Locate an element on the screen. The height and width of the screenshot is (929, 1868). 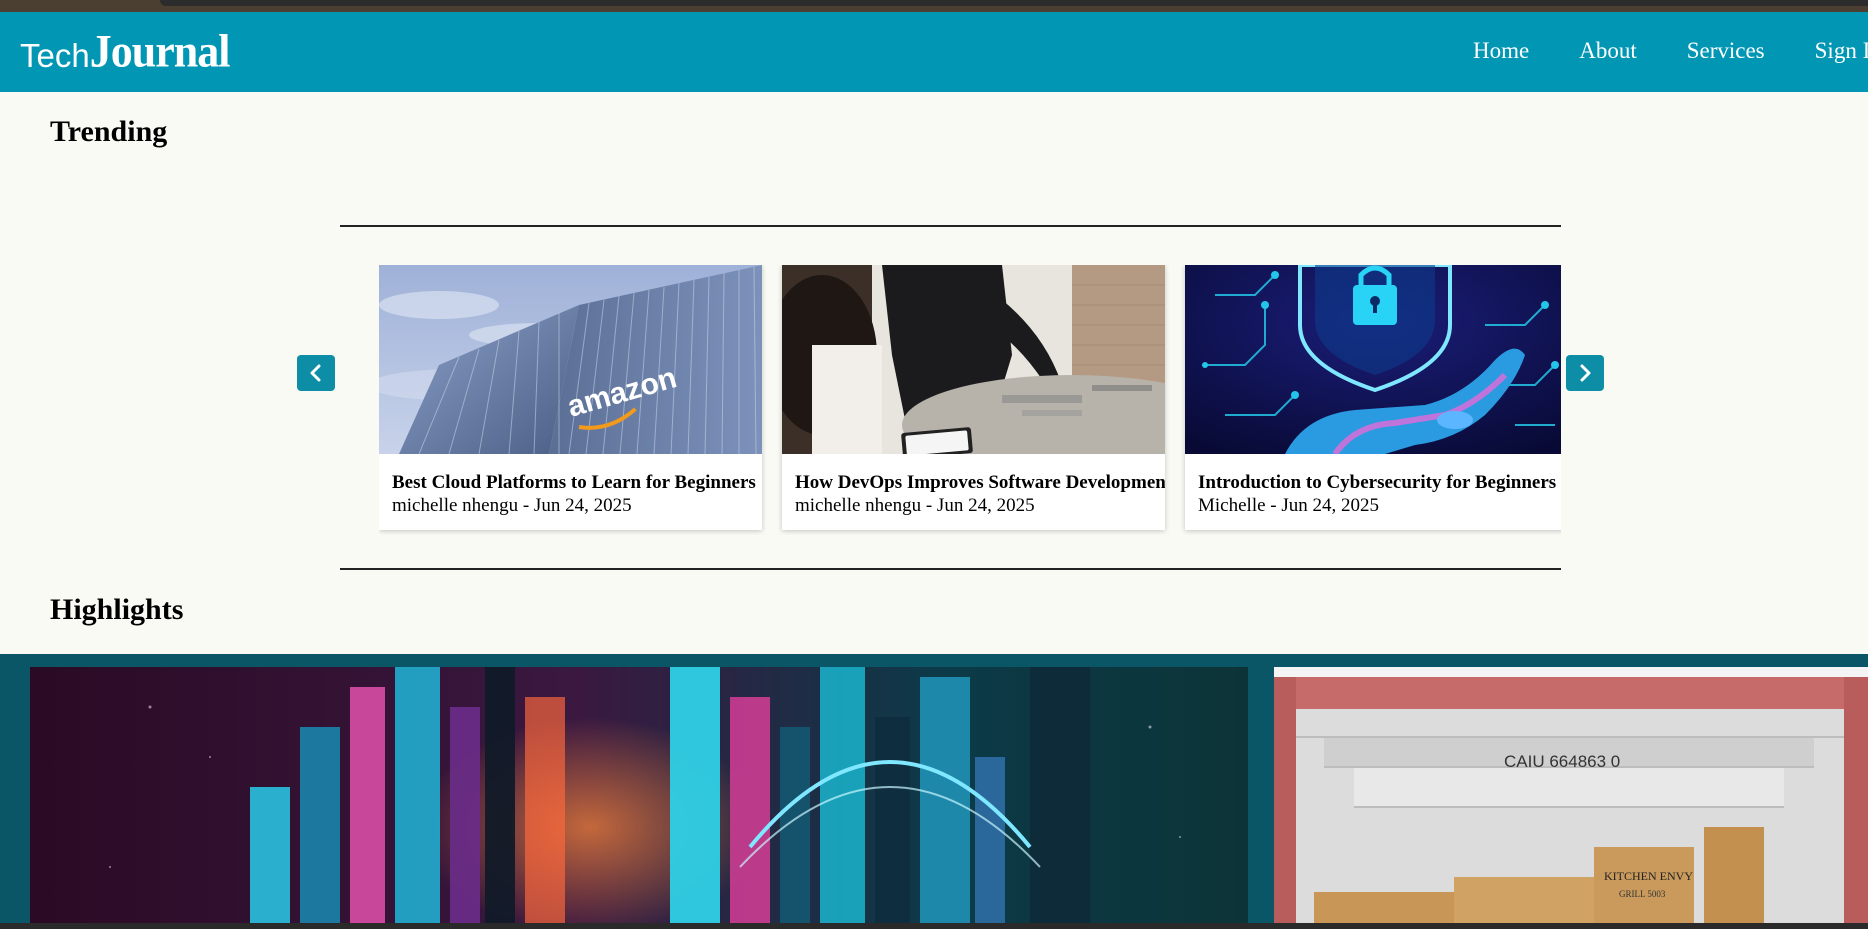
card-image-shield-lock-hand is located at coordinates (1373, 359).